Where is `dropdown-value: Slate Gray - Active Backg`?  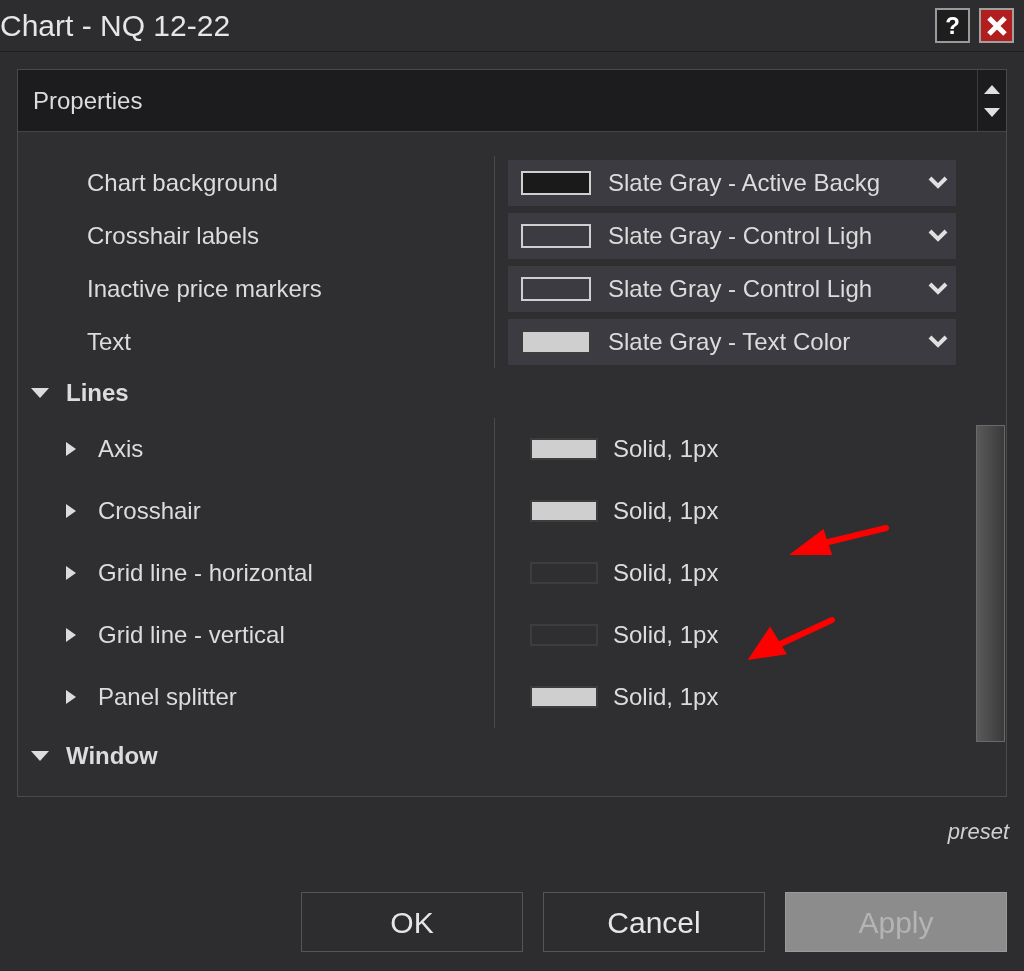
dropdown-value: Slate Gray - Active Backg is located at coordinates (745, 182).